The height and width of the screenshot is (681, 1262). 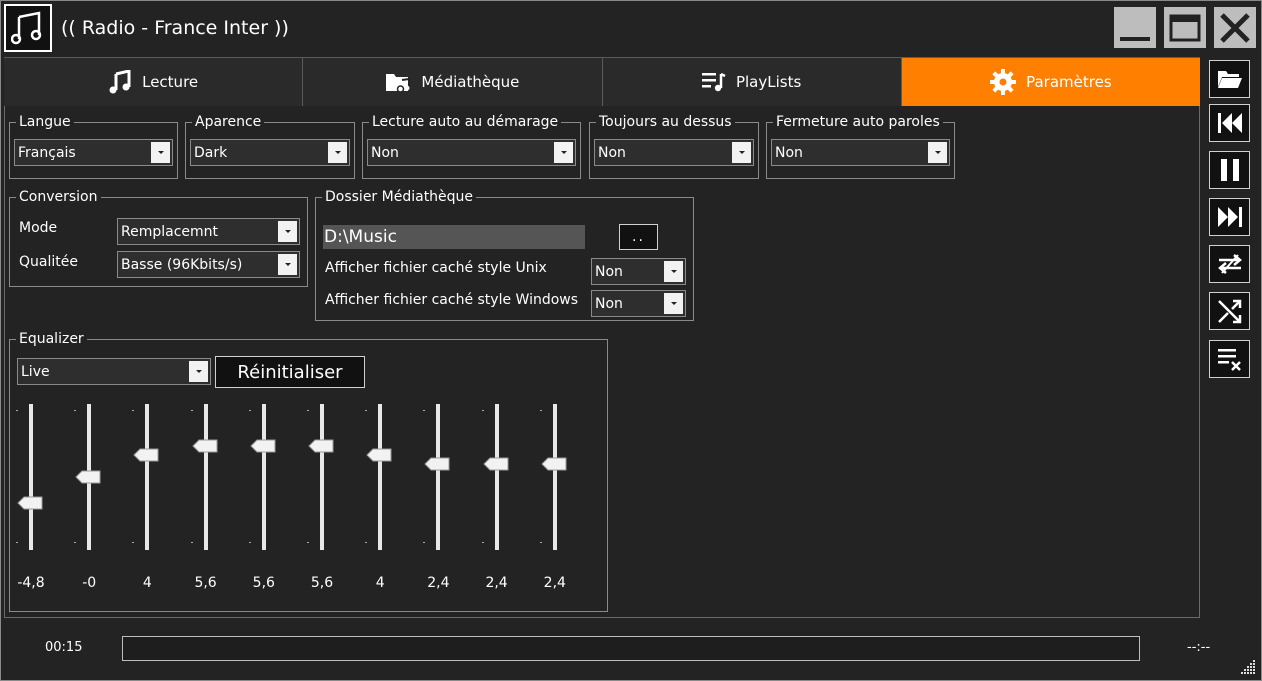 What do you see at coordinates (47, 152) in the screenshot?
I see `langue-value: Français` at bounding box center [47, 152].